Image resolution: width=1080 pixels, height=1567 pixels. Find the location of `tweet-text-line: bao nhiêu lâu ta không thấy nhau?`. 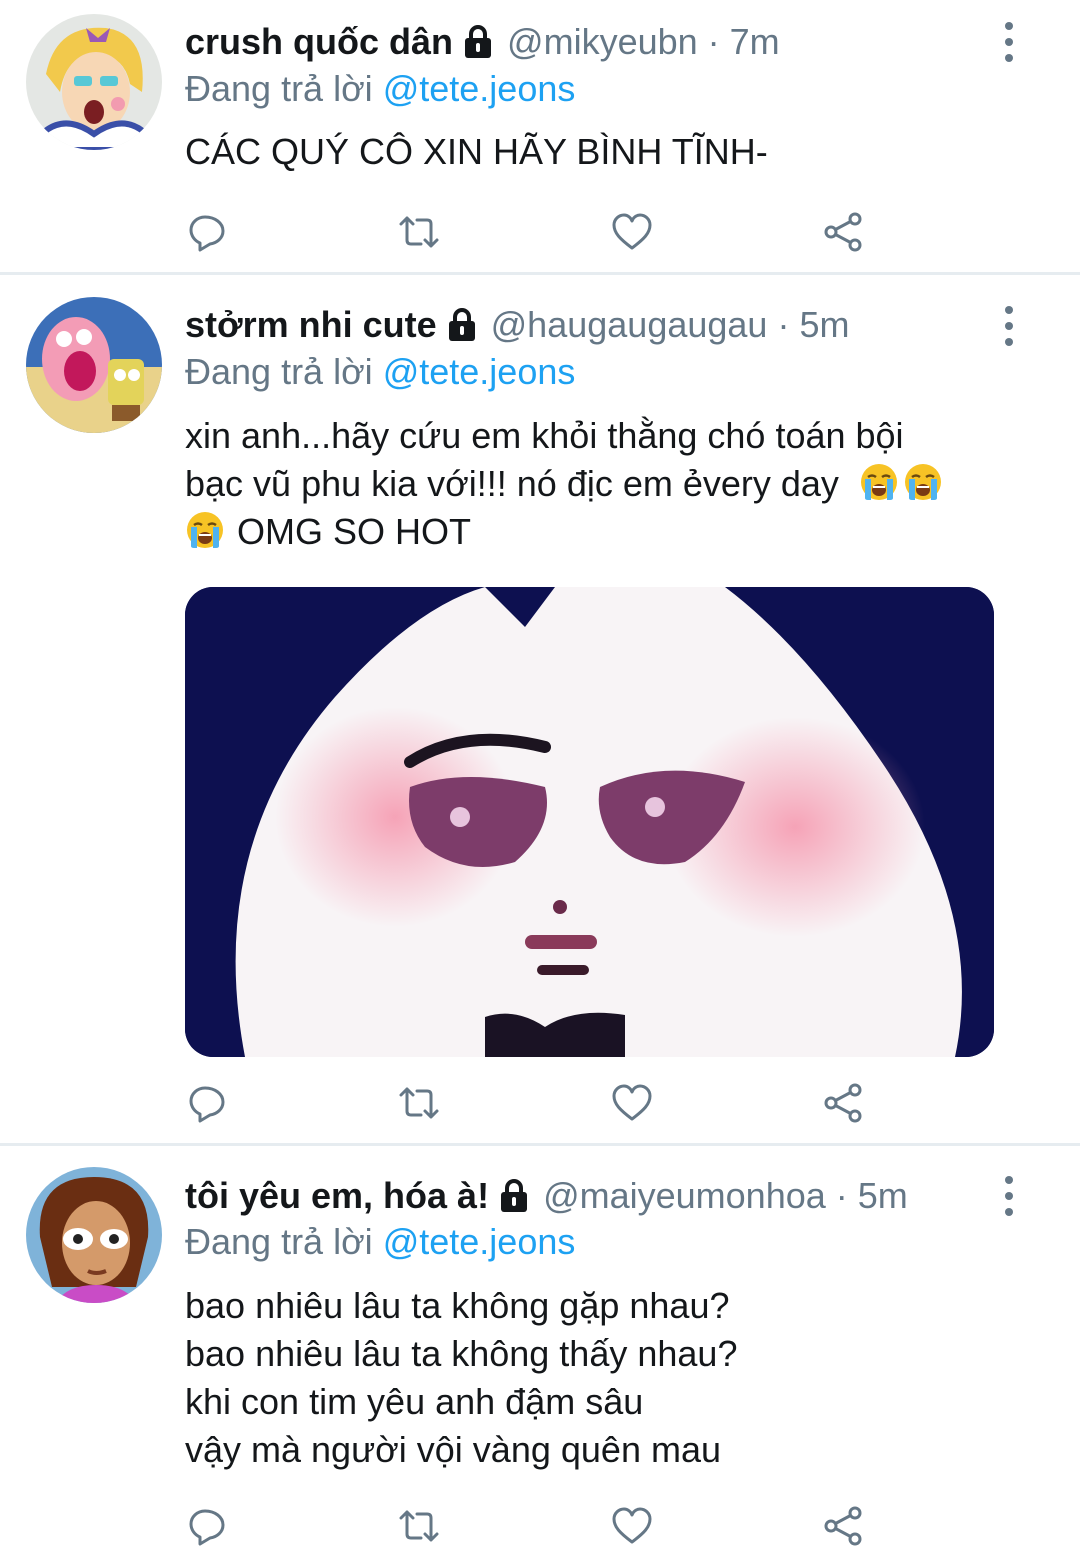

tweet-text-line: bao nhiêu lâu ta không thấy nhau? is located at coordinates (461, 1353).